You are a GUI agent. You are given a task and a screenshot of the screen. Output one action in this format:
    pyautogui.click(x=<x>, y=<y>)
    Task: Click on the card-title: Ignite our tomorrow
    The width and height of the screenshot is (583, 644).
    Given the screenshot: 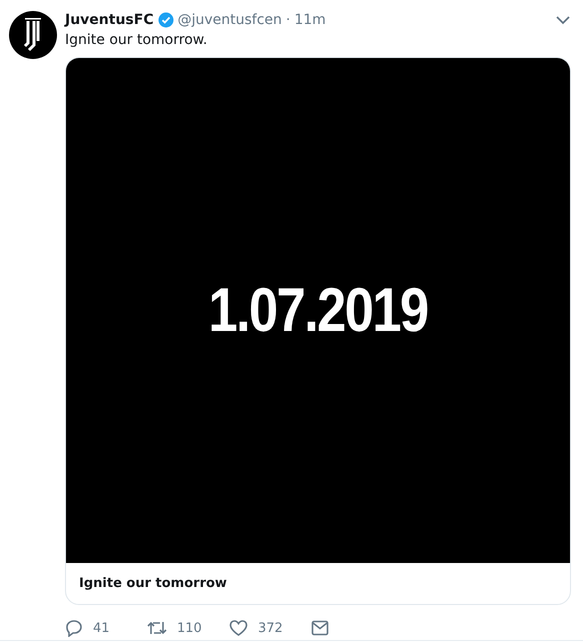 What is the action you would take?
    pyautogui.click(x=153, y=584)
    